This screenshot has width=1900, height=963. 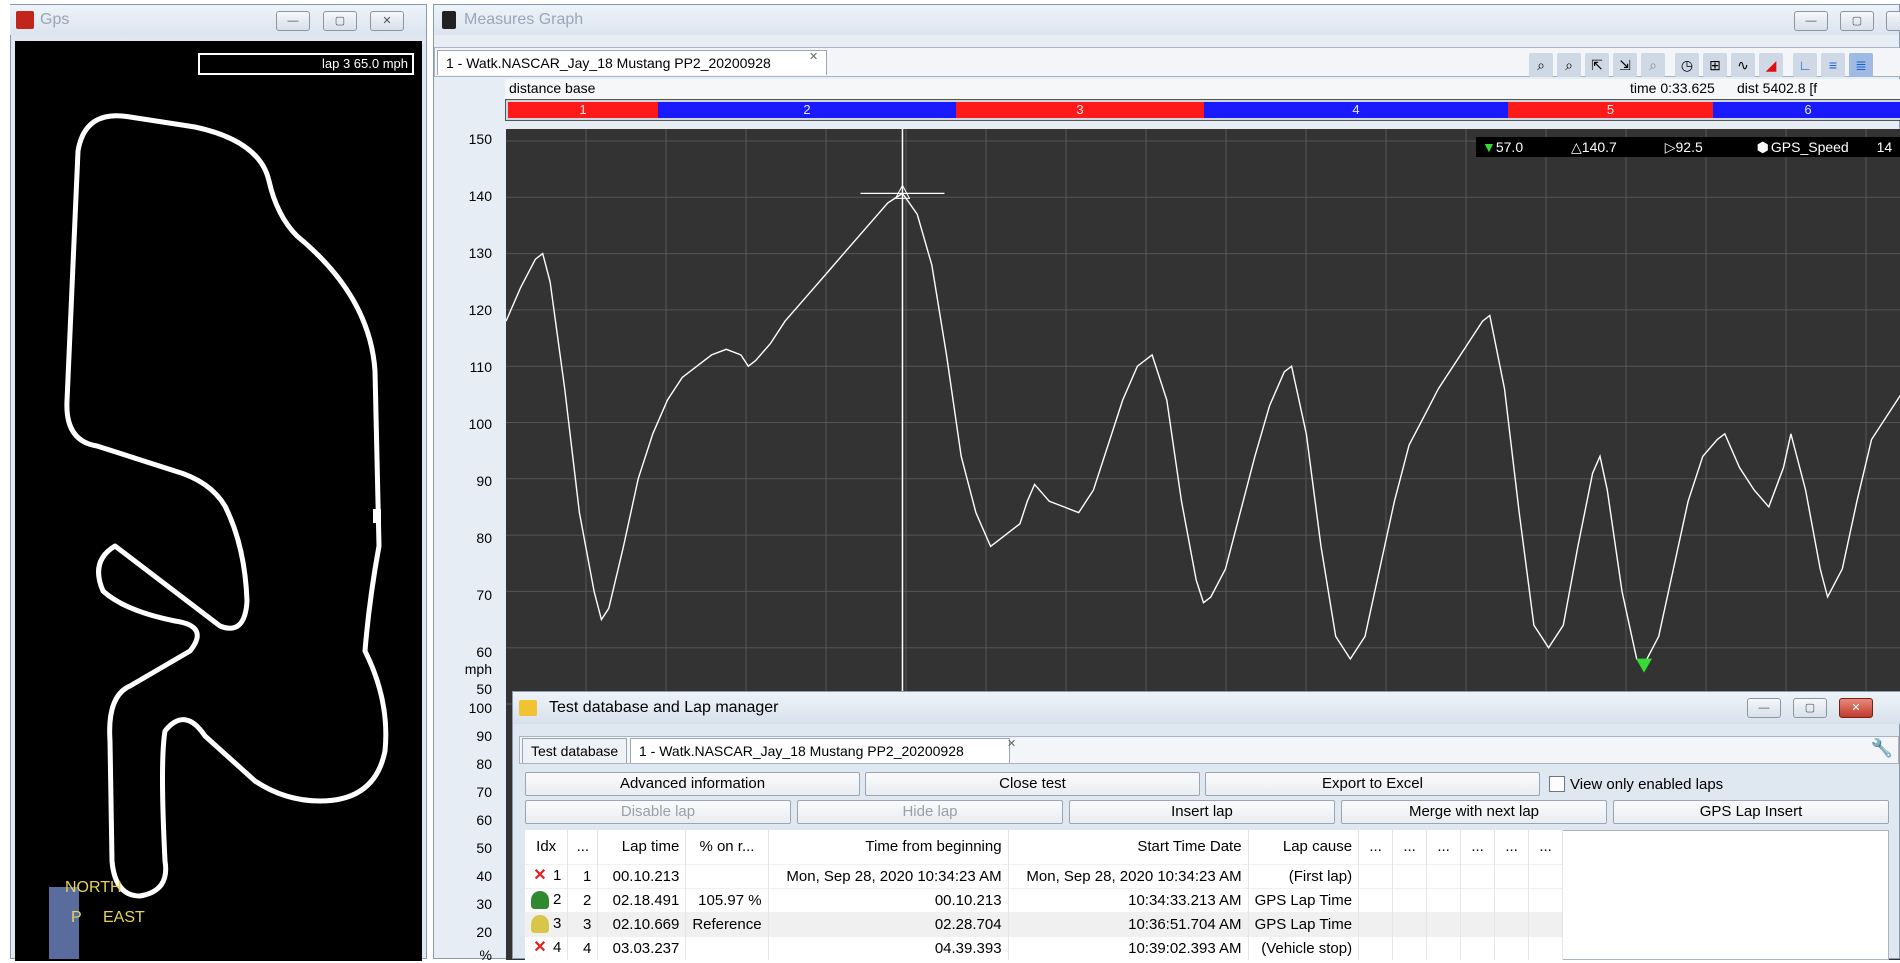 I want to click on measures-title: Measures Graph, so click(x=524, y=19).